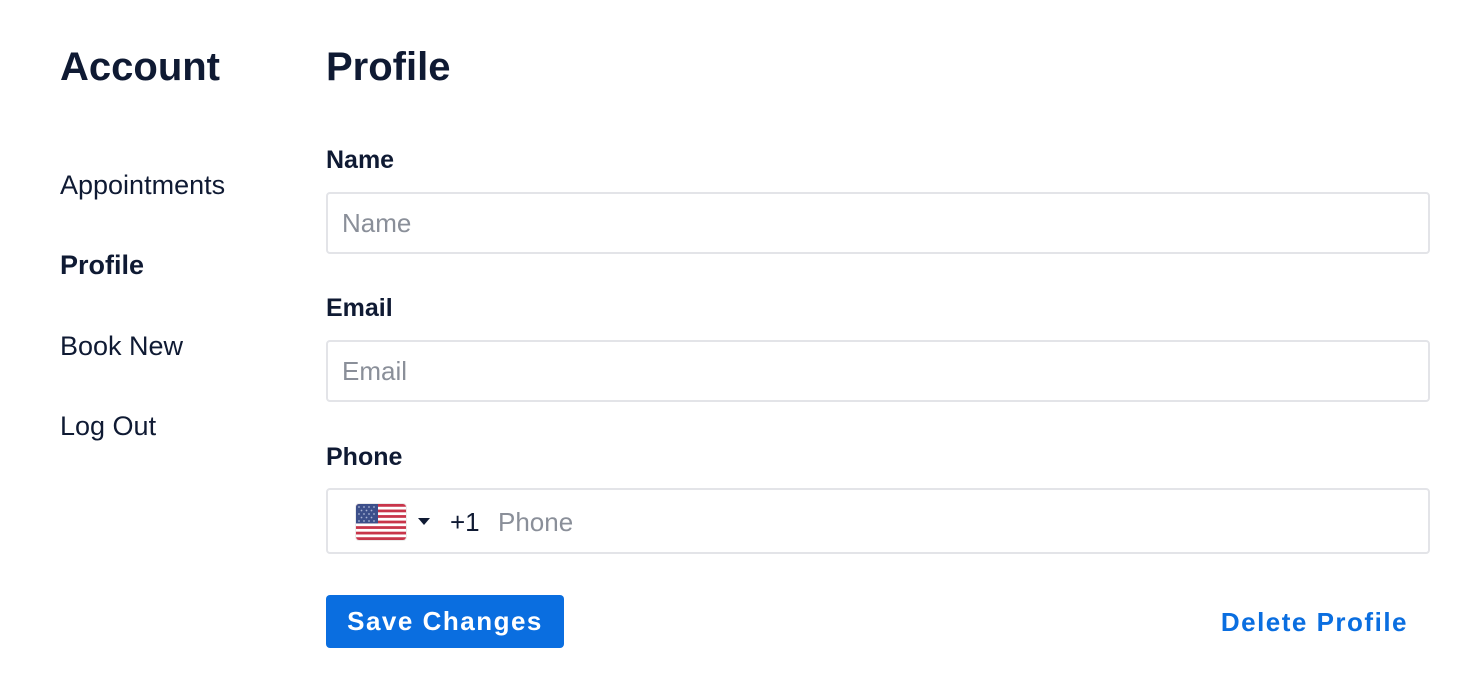 Image resolution: width=1470 pixels, height=688 pixels. I want to click on sidebar-item-appointments: Appointments, so click(142, 185).